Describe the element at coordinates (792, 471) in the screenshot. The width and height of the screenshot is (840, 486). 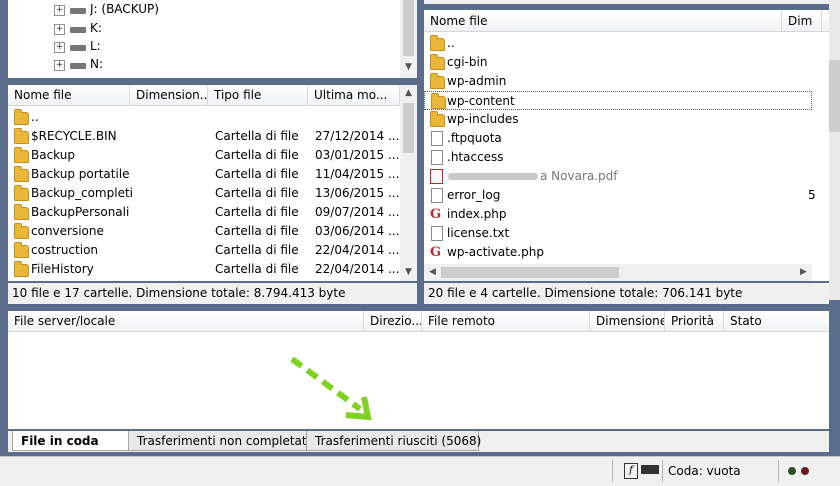
I see `activity-led-upload-icon` at that location.